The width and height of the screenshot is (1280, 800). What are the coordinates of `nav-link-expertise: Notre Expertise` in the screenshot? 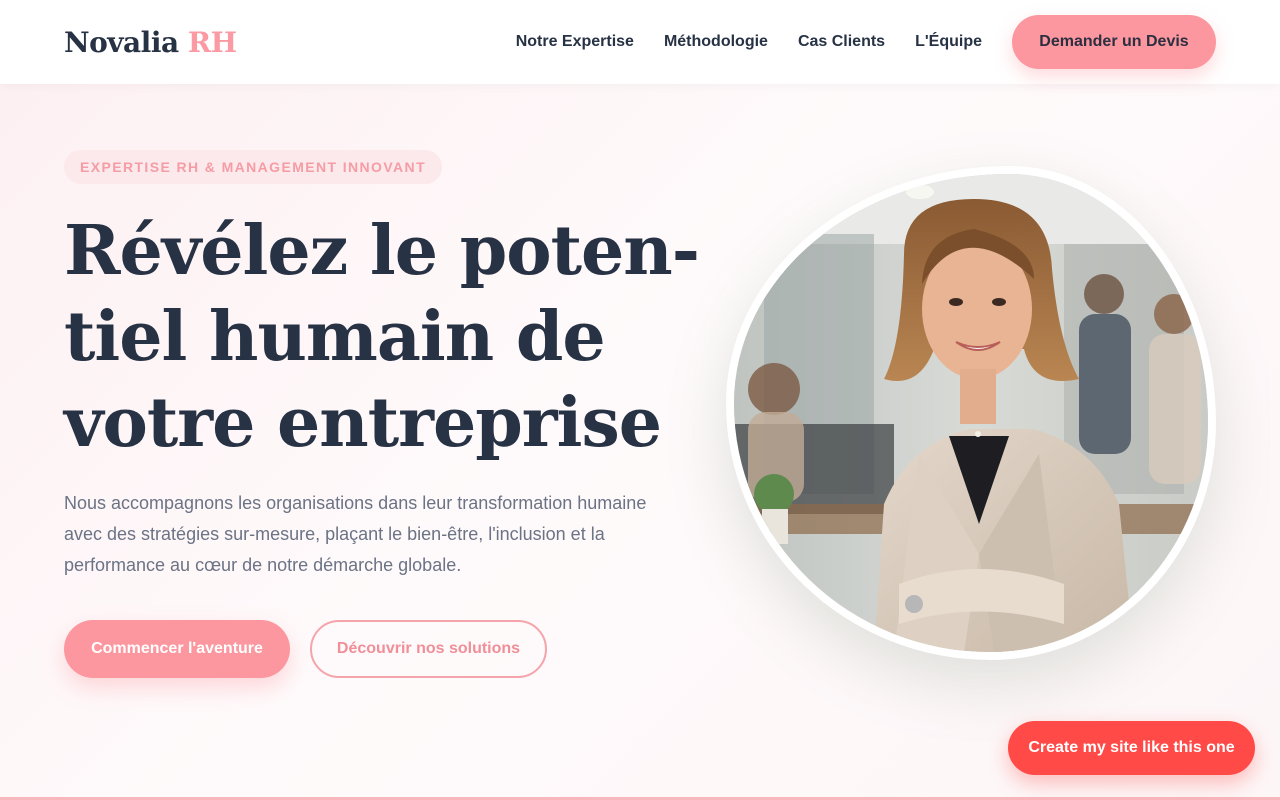 It's located at (575, 42).